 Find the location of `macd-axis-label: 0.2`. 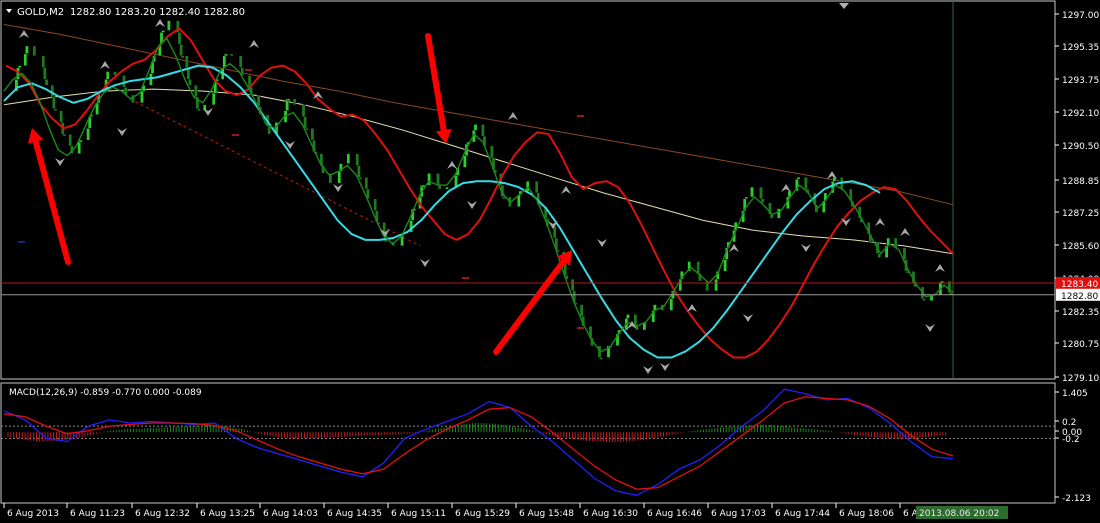

macd-axis-label: 0.2 is located at coordinates (1069, 423).